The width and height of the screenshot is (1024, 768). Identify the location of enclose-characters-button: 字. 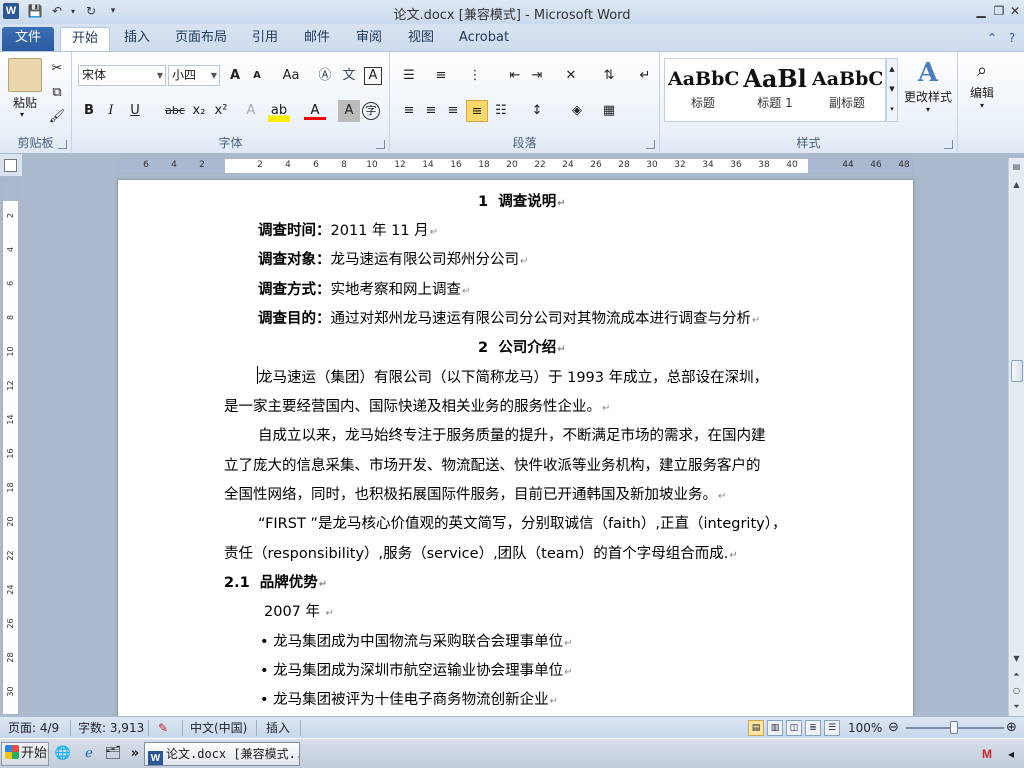
(371, 111).